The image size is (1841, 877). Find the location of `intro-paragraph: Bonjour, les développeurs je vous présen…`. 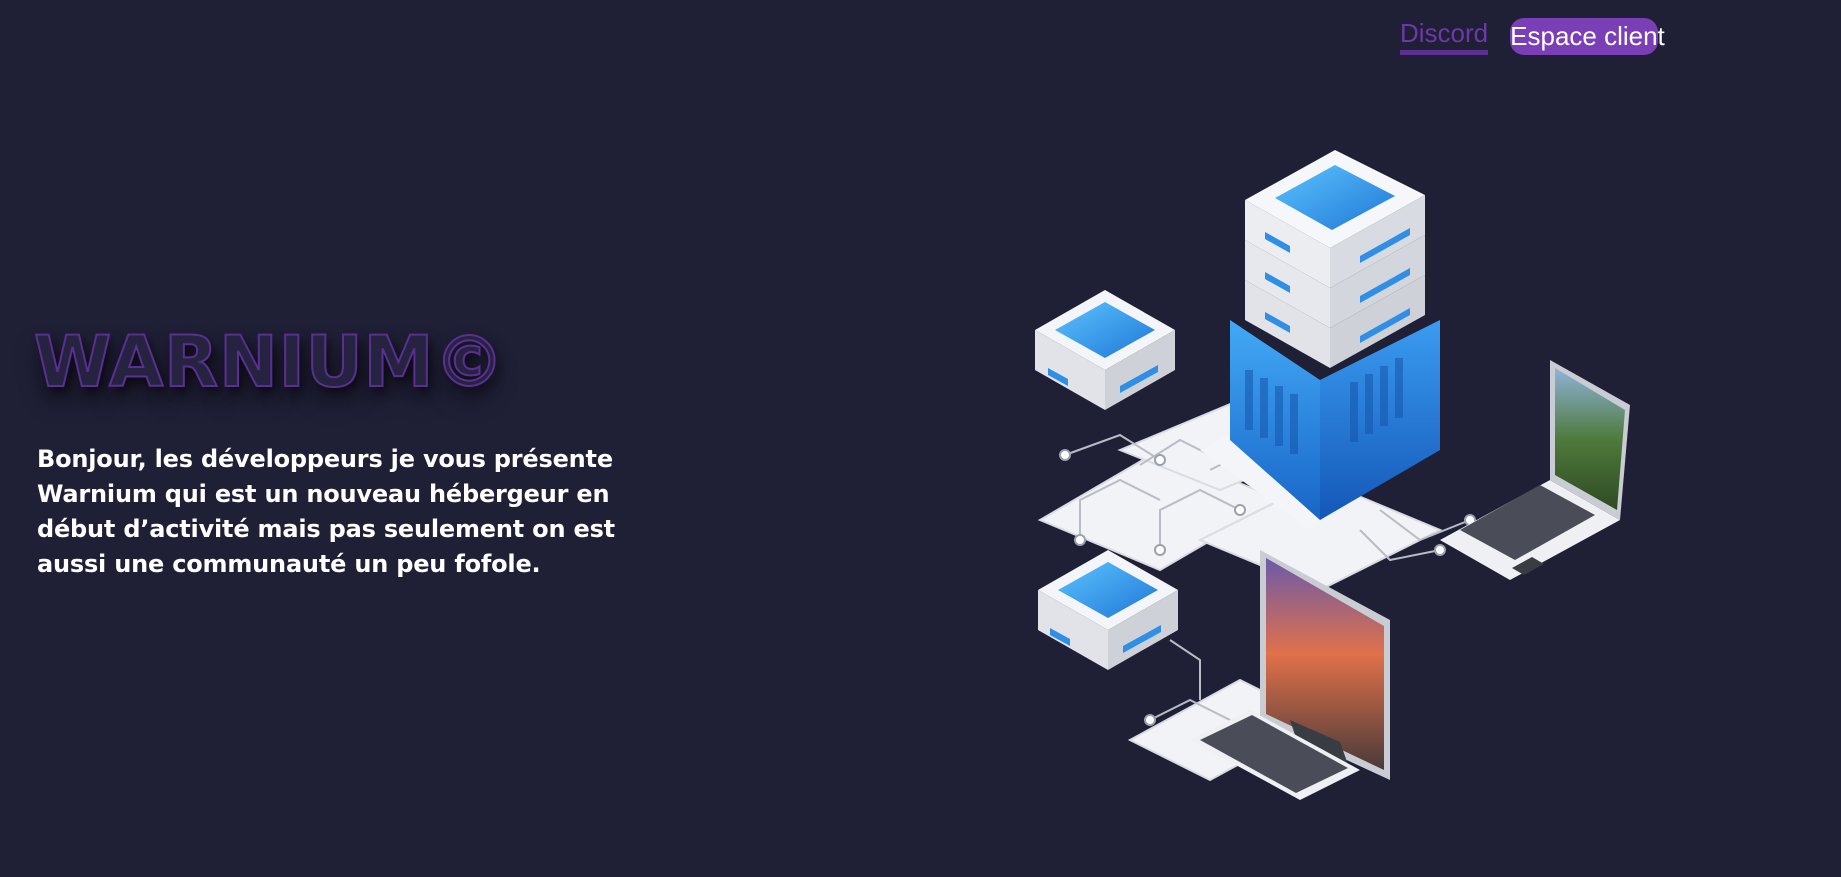

intro-paragraph: Bonjour, les développeurs je vous présen… is located at coordinates (326, 511).